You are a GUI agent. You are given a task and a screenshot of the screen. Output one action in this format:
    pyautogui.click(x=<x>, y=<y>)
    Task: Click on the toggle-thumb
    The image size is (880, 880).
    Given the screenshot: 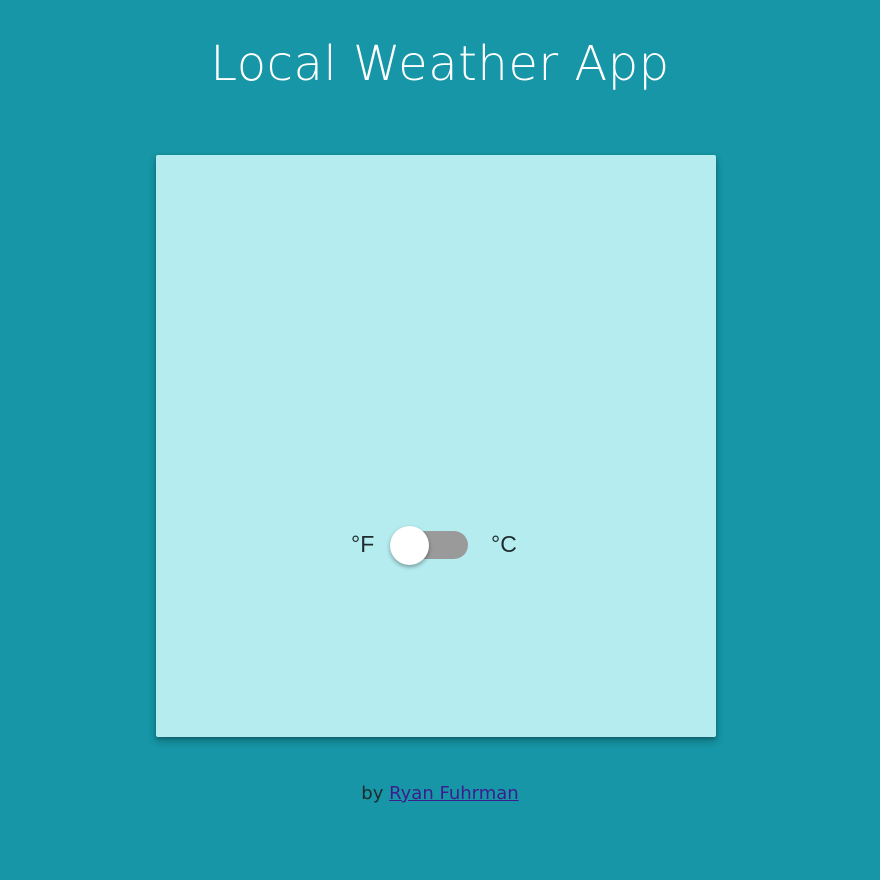 What is the action you would take?
    pyautogui.click(x=409, y=545)
    